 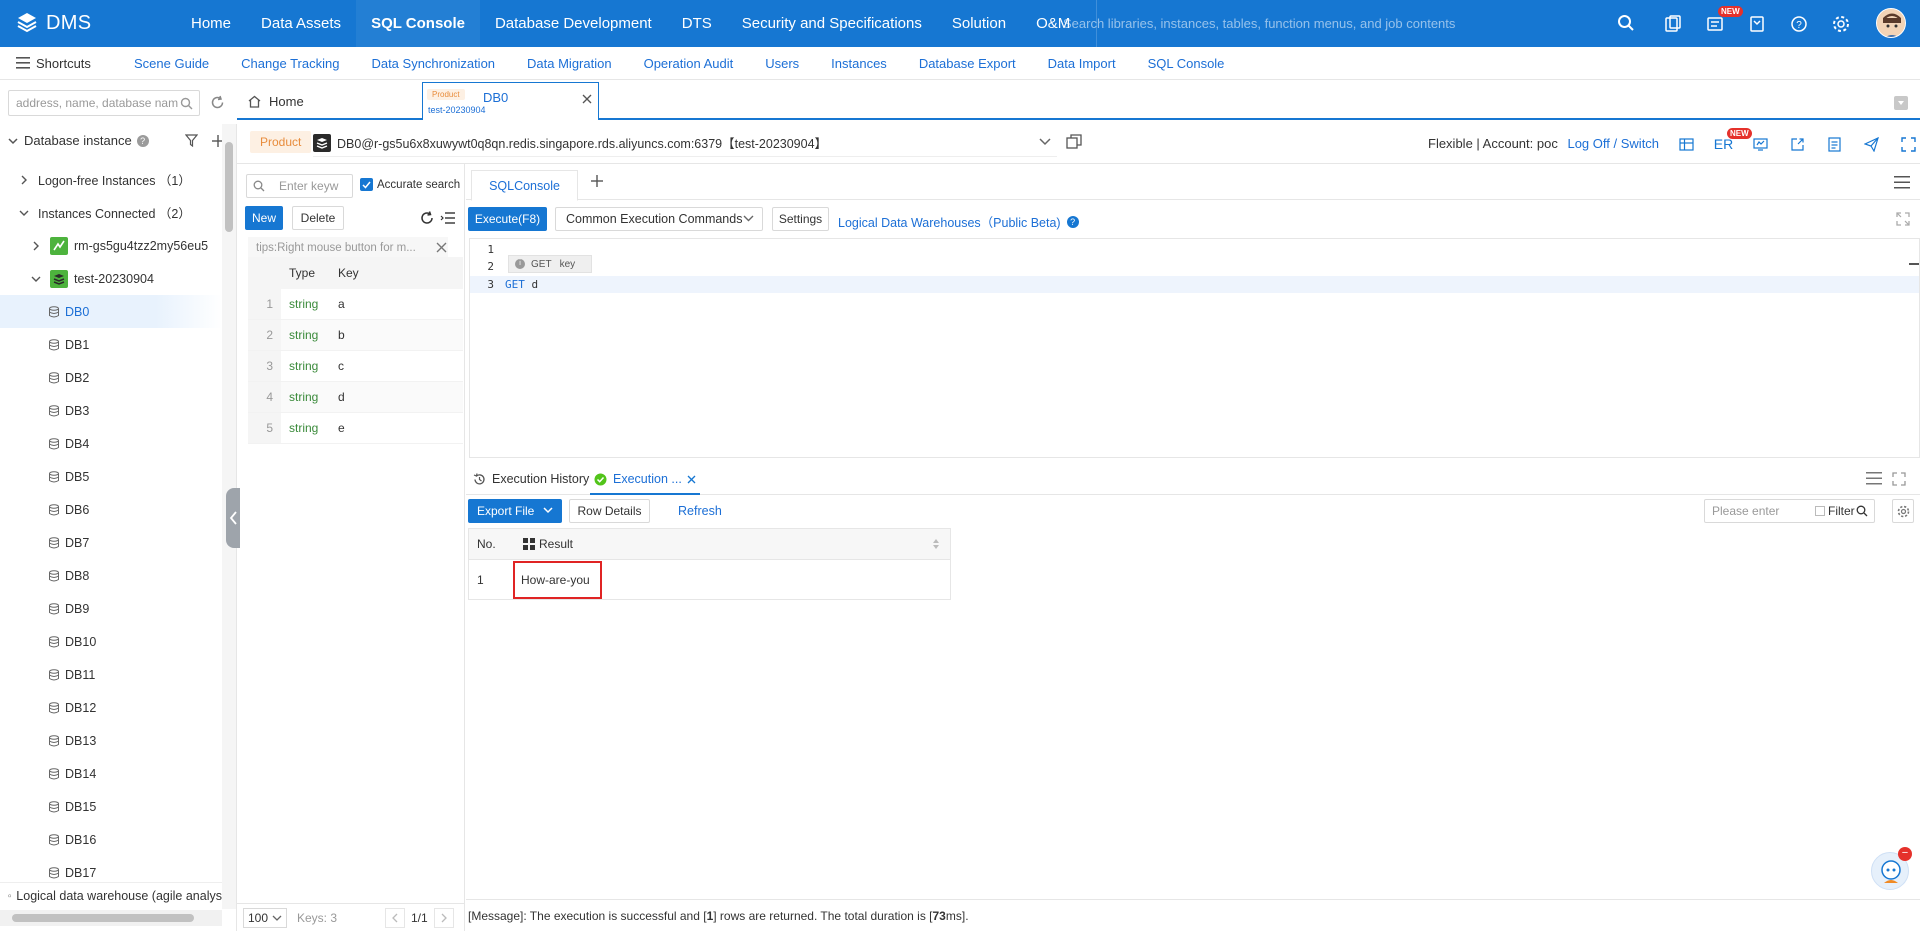 I want to click on execute-button: Execute(F8), so click(x=507, y=219).